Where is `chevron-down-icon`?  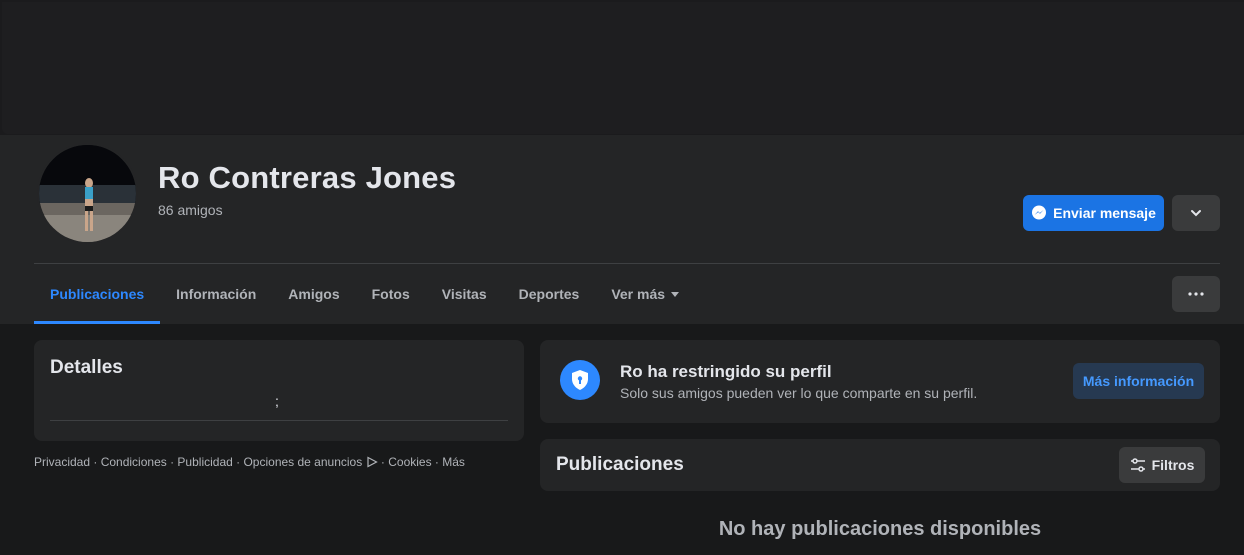 chevron-down-icon is located at coordinates (1196, 213).